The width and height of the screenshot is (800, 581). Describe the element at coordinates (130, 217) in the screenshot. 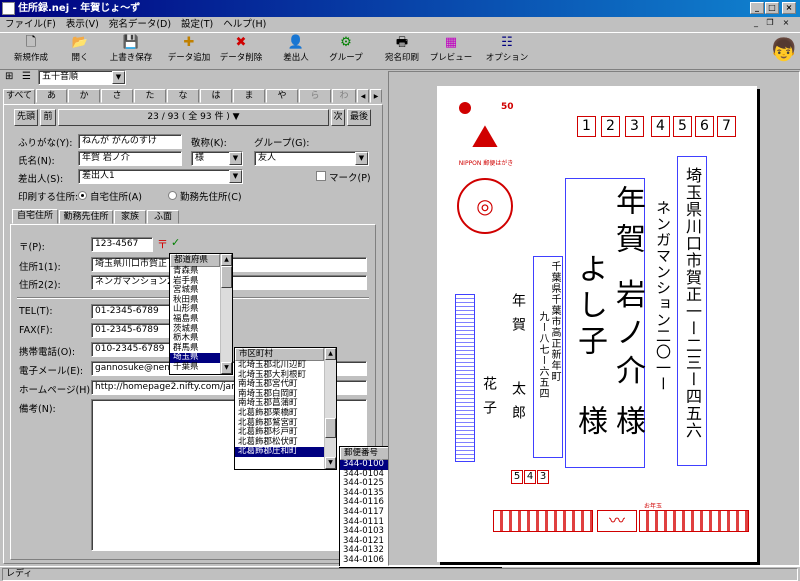

I see `tab-family: 家族` at that location.